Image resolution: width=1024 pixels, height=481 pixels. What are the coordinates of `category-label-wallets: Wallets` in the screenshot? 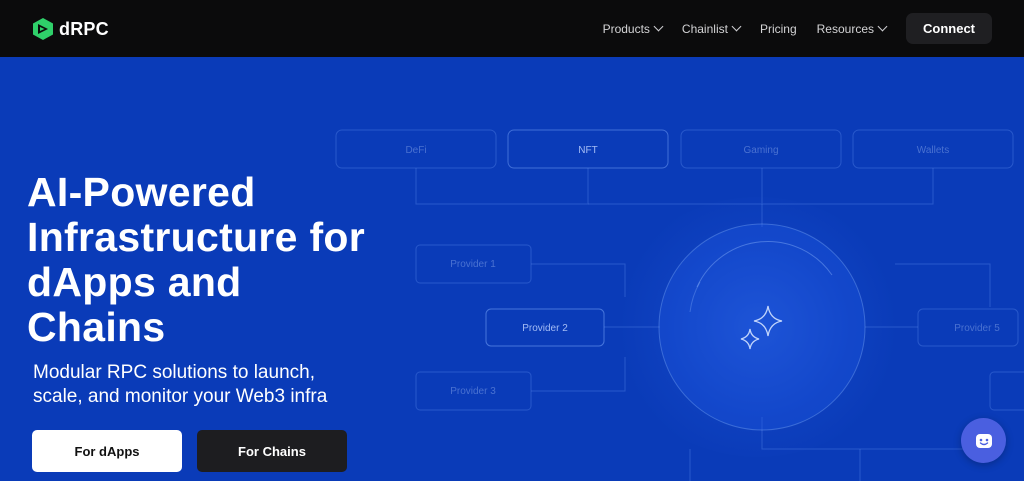 It's located at (933, 150).